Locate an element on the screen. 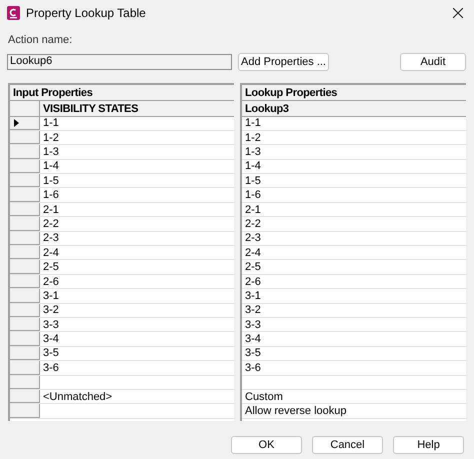  column-header: Lookup3 is located at coordinates (267, 109).